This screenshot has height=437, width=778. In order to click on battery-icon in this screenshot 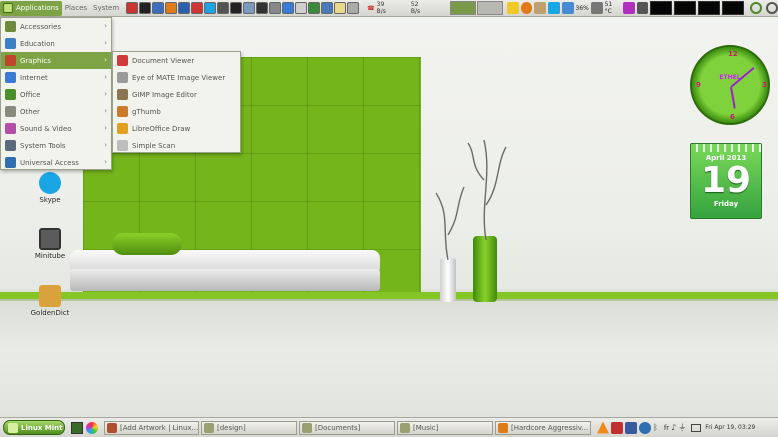, I will do `click(567, 8)`.